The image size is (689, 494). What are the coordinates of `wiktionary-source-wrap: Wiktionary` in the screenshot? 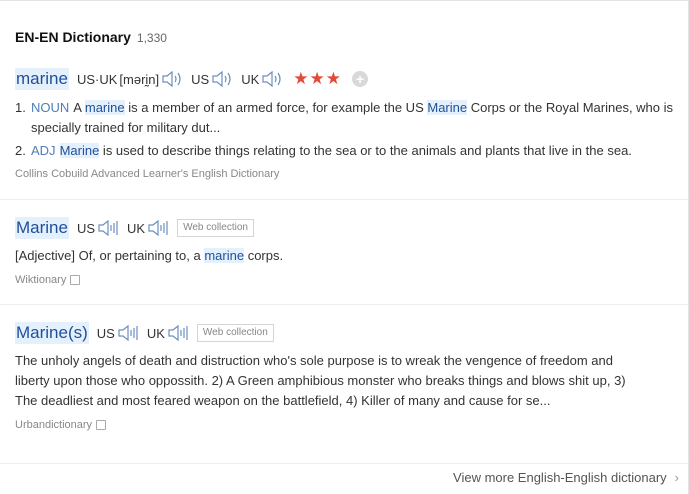 It's located at (349, 280).